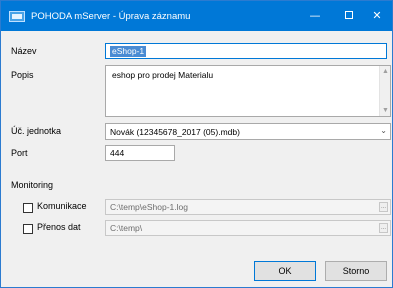 The image size is (393, 288). Describe the element at coordinates (385, 71) in the screenshot. I see `scroll-up-icon: ▲` at that location.